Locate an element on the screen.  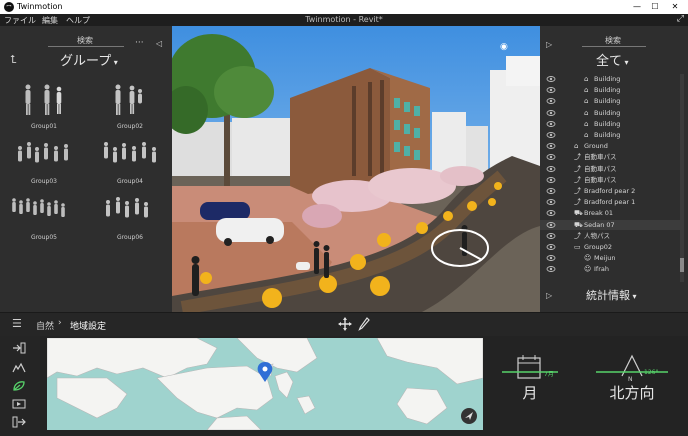
scene-tree-row: ⌂ Ground is located at coordinates (610, 146).